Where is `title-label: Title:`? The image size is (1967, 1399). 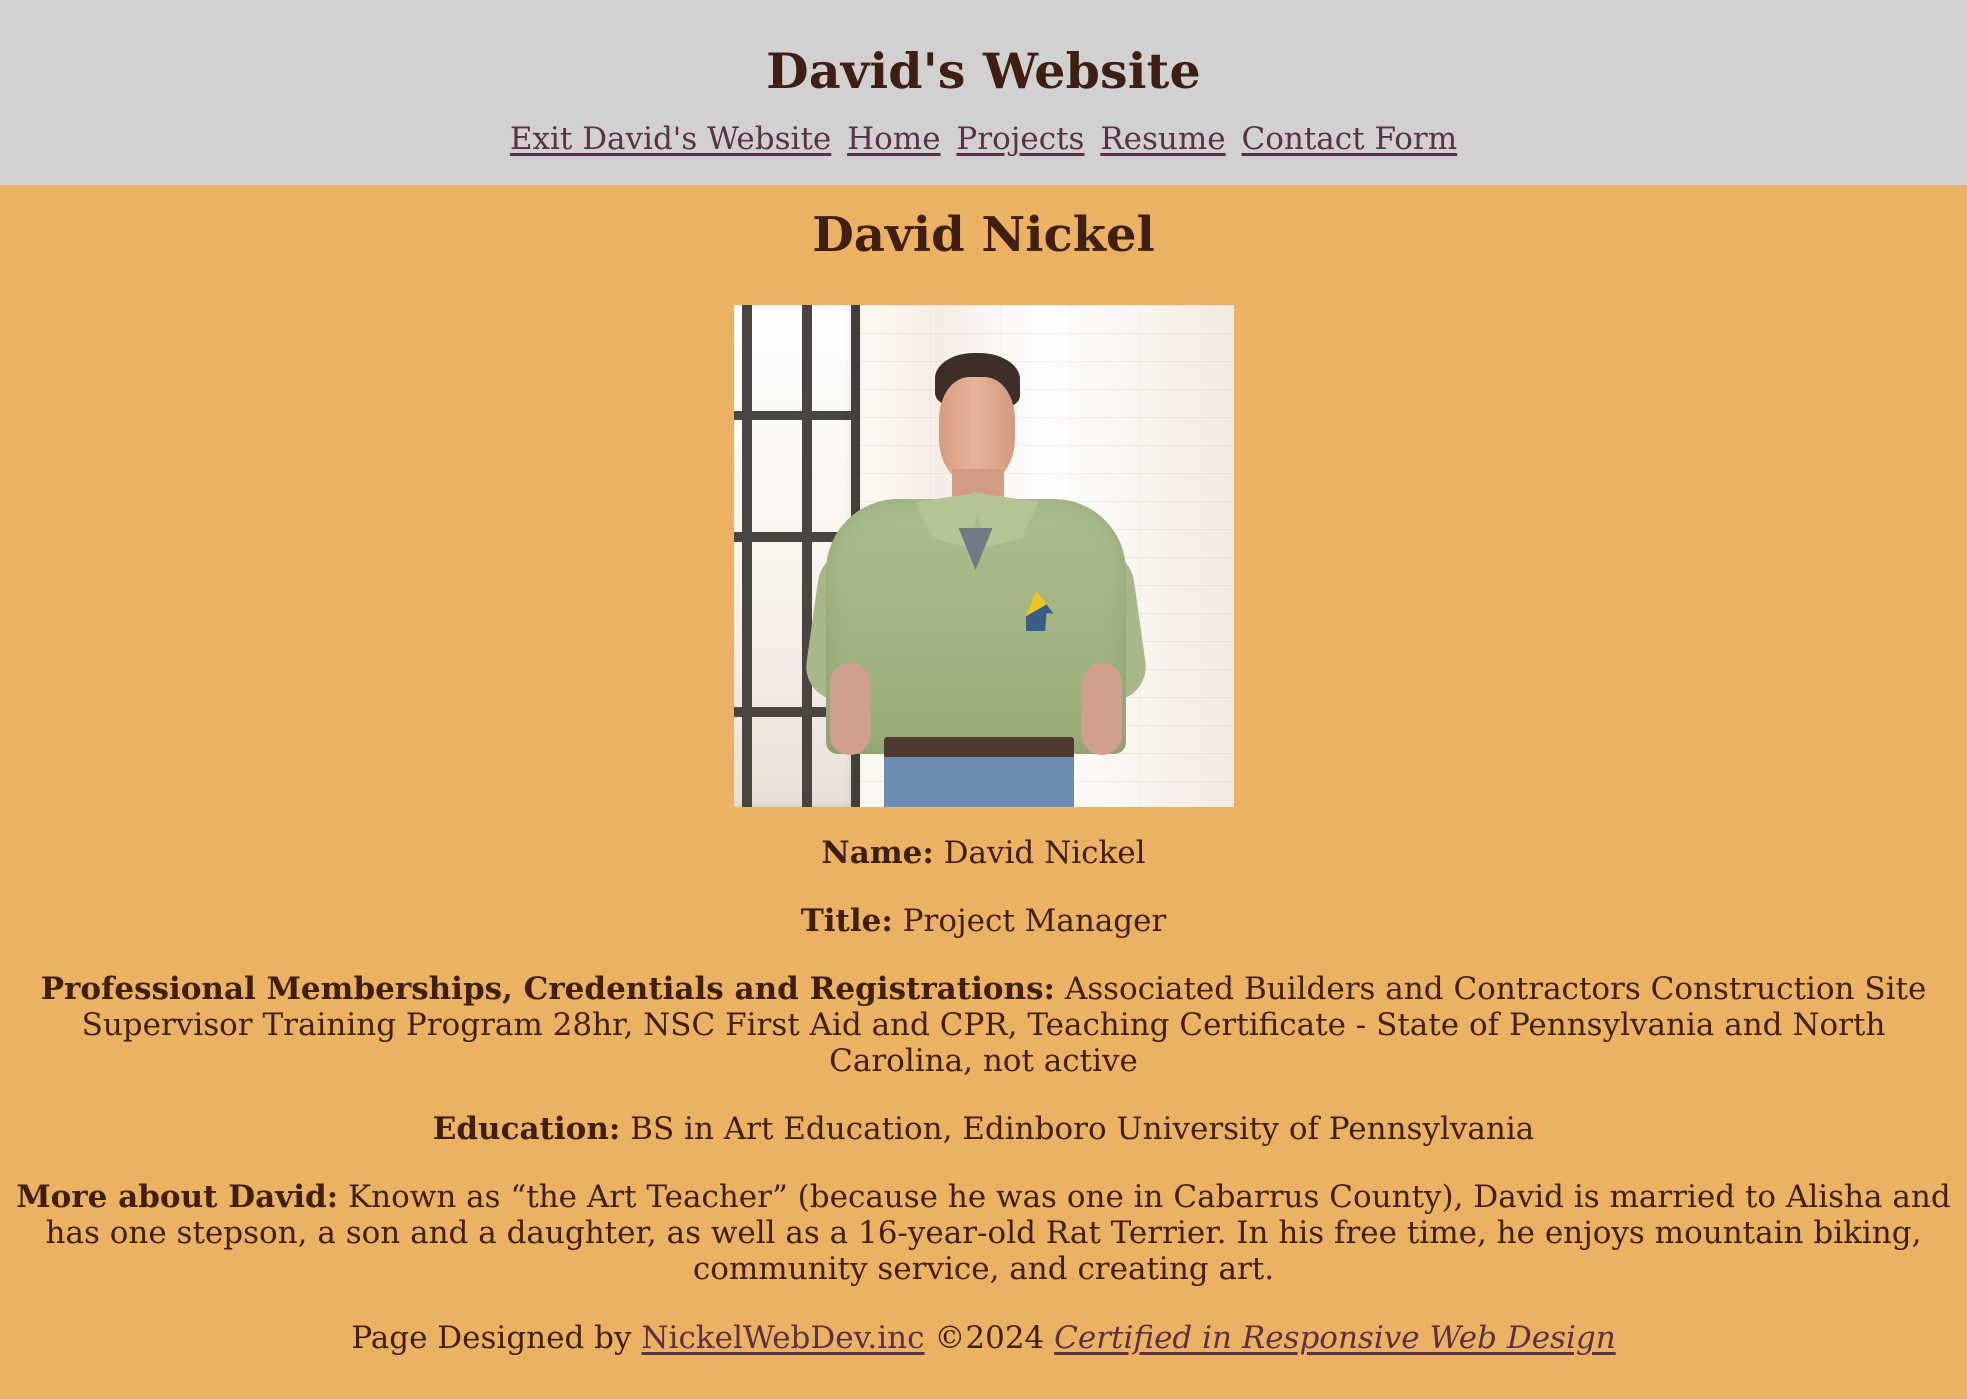 title-label: Title: is located at coordinates (846, 921).